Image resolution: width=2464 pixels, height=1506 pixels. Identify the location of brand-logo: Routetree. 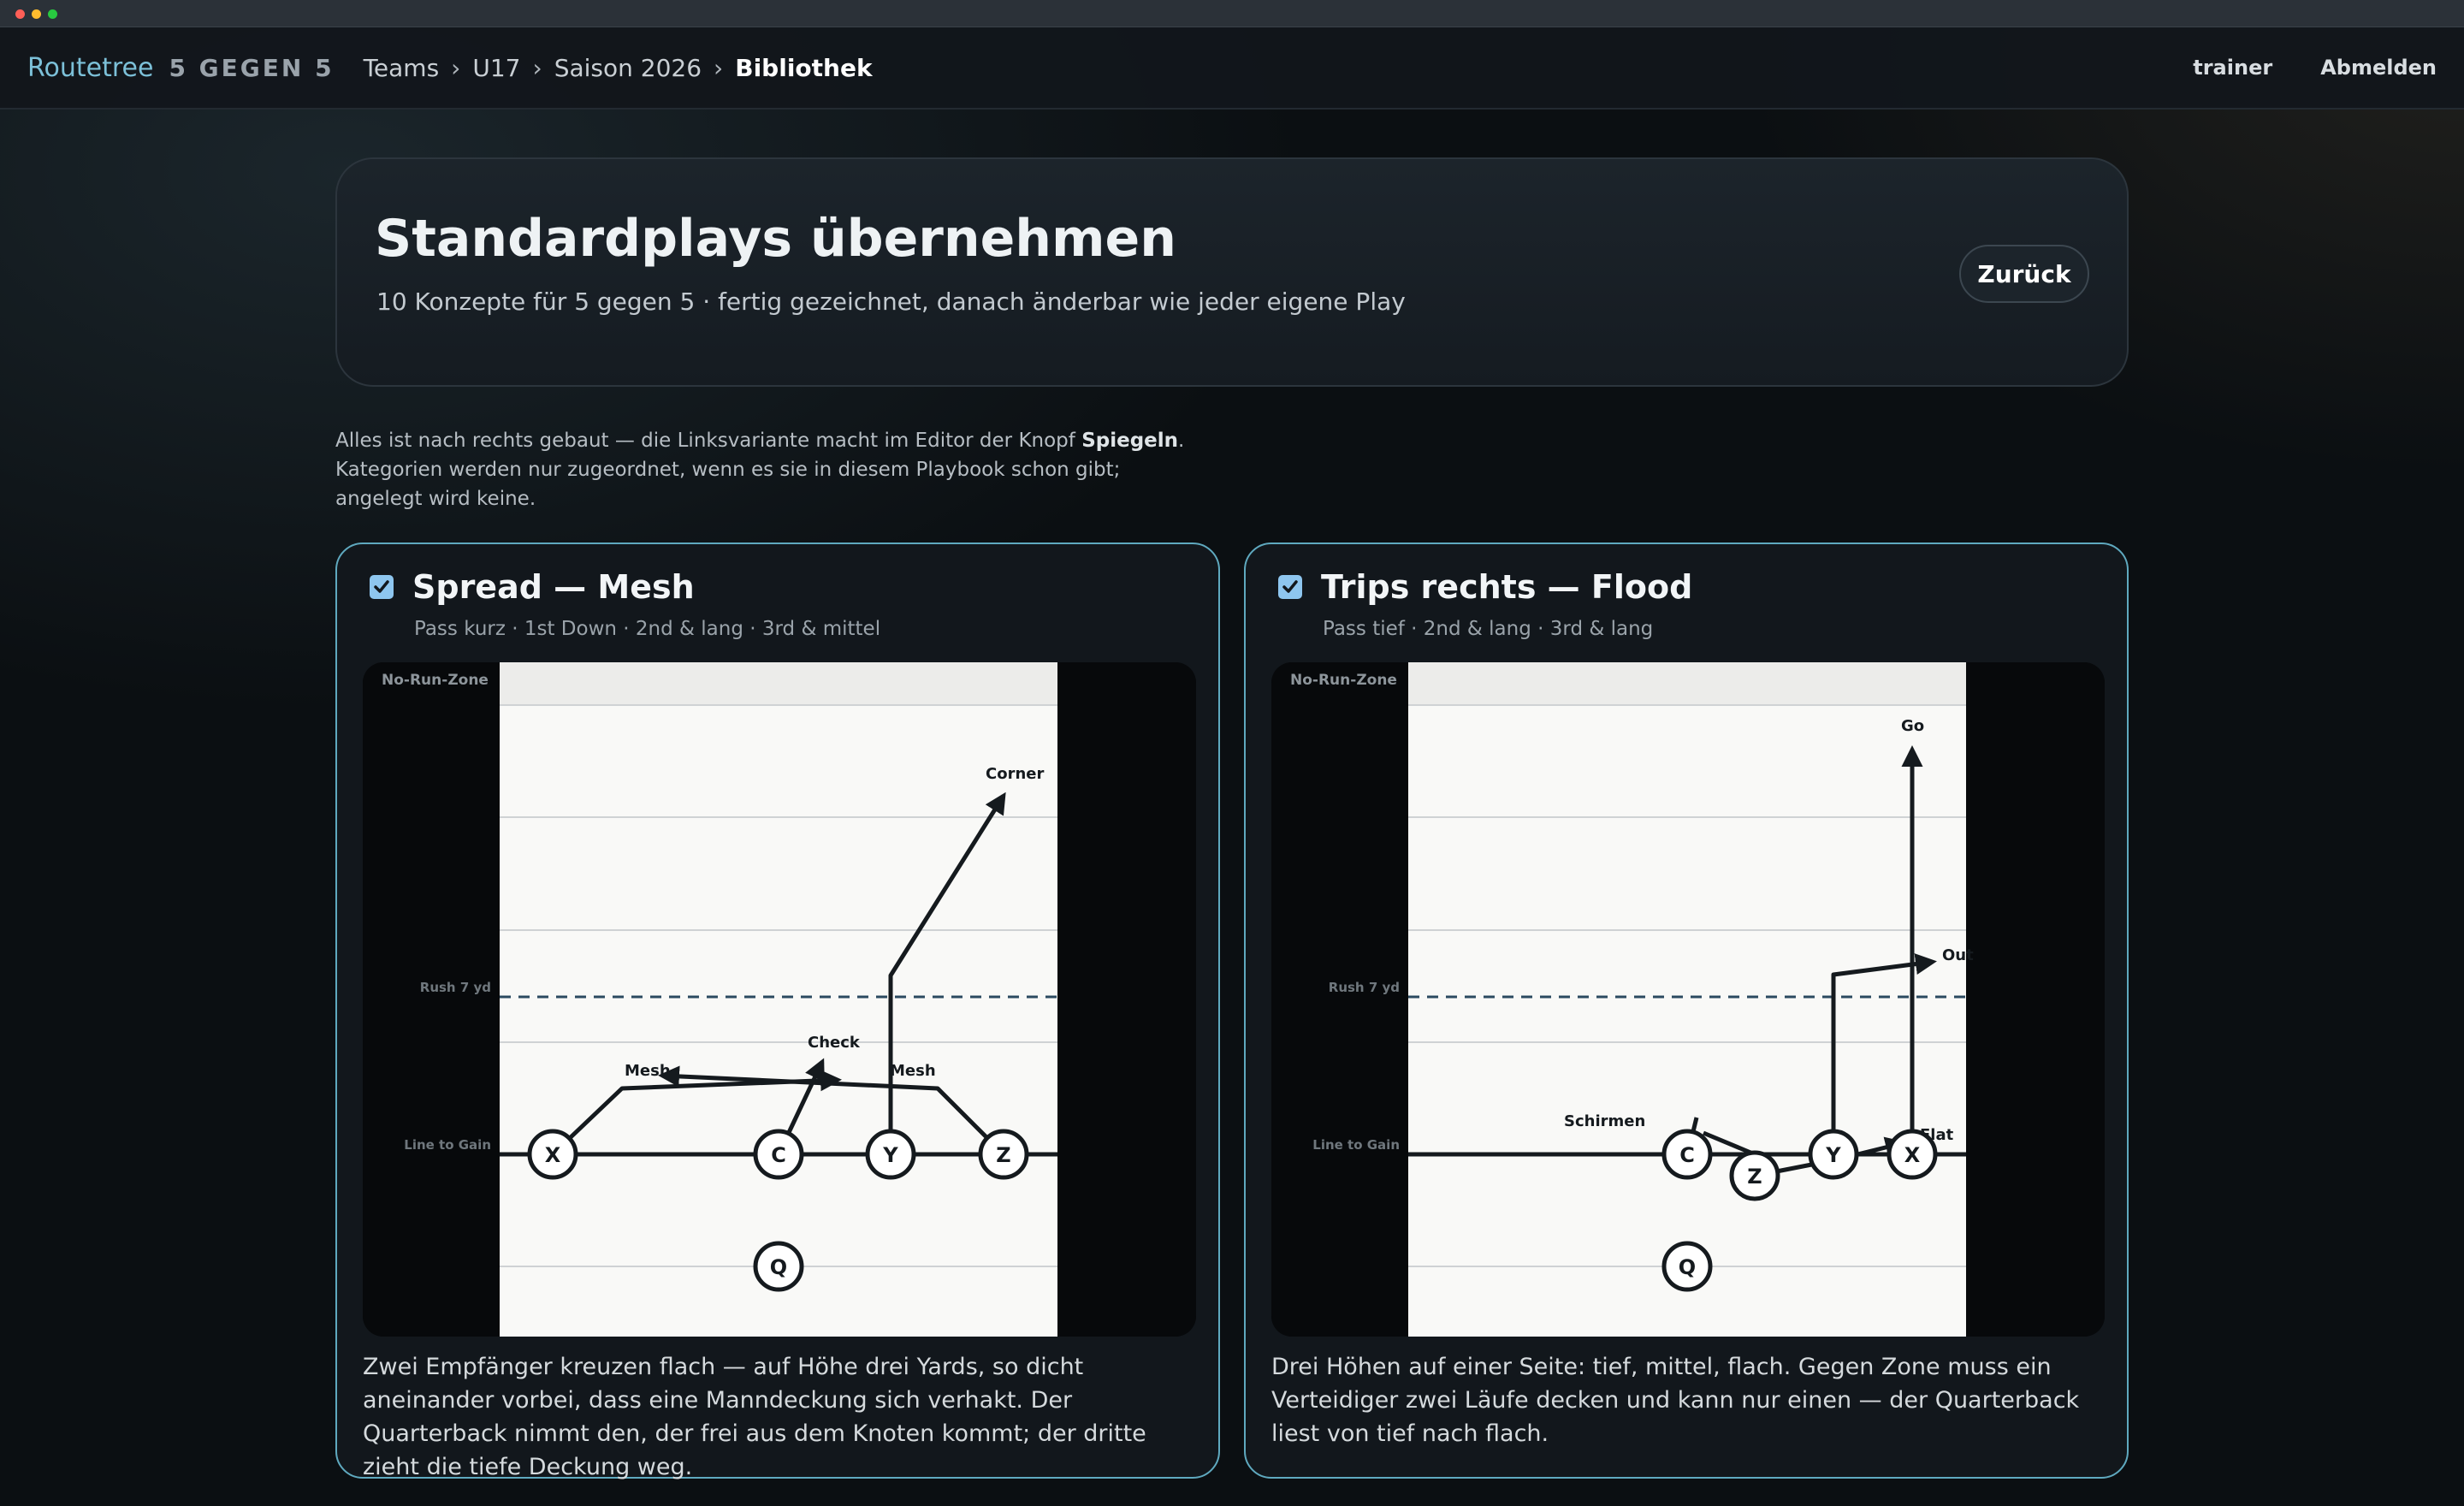
(90, 68).